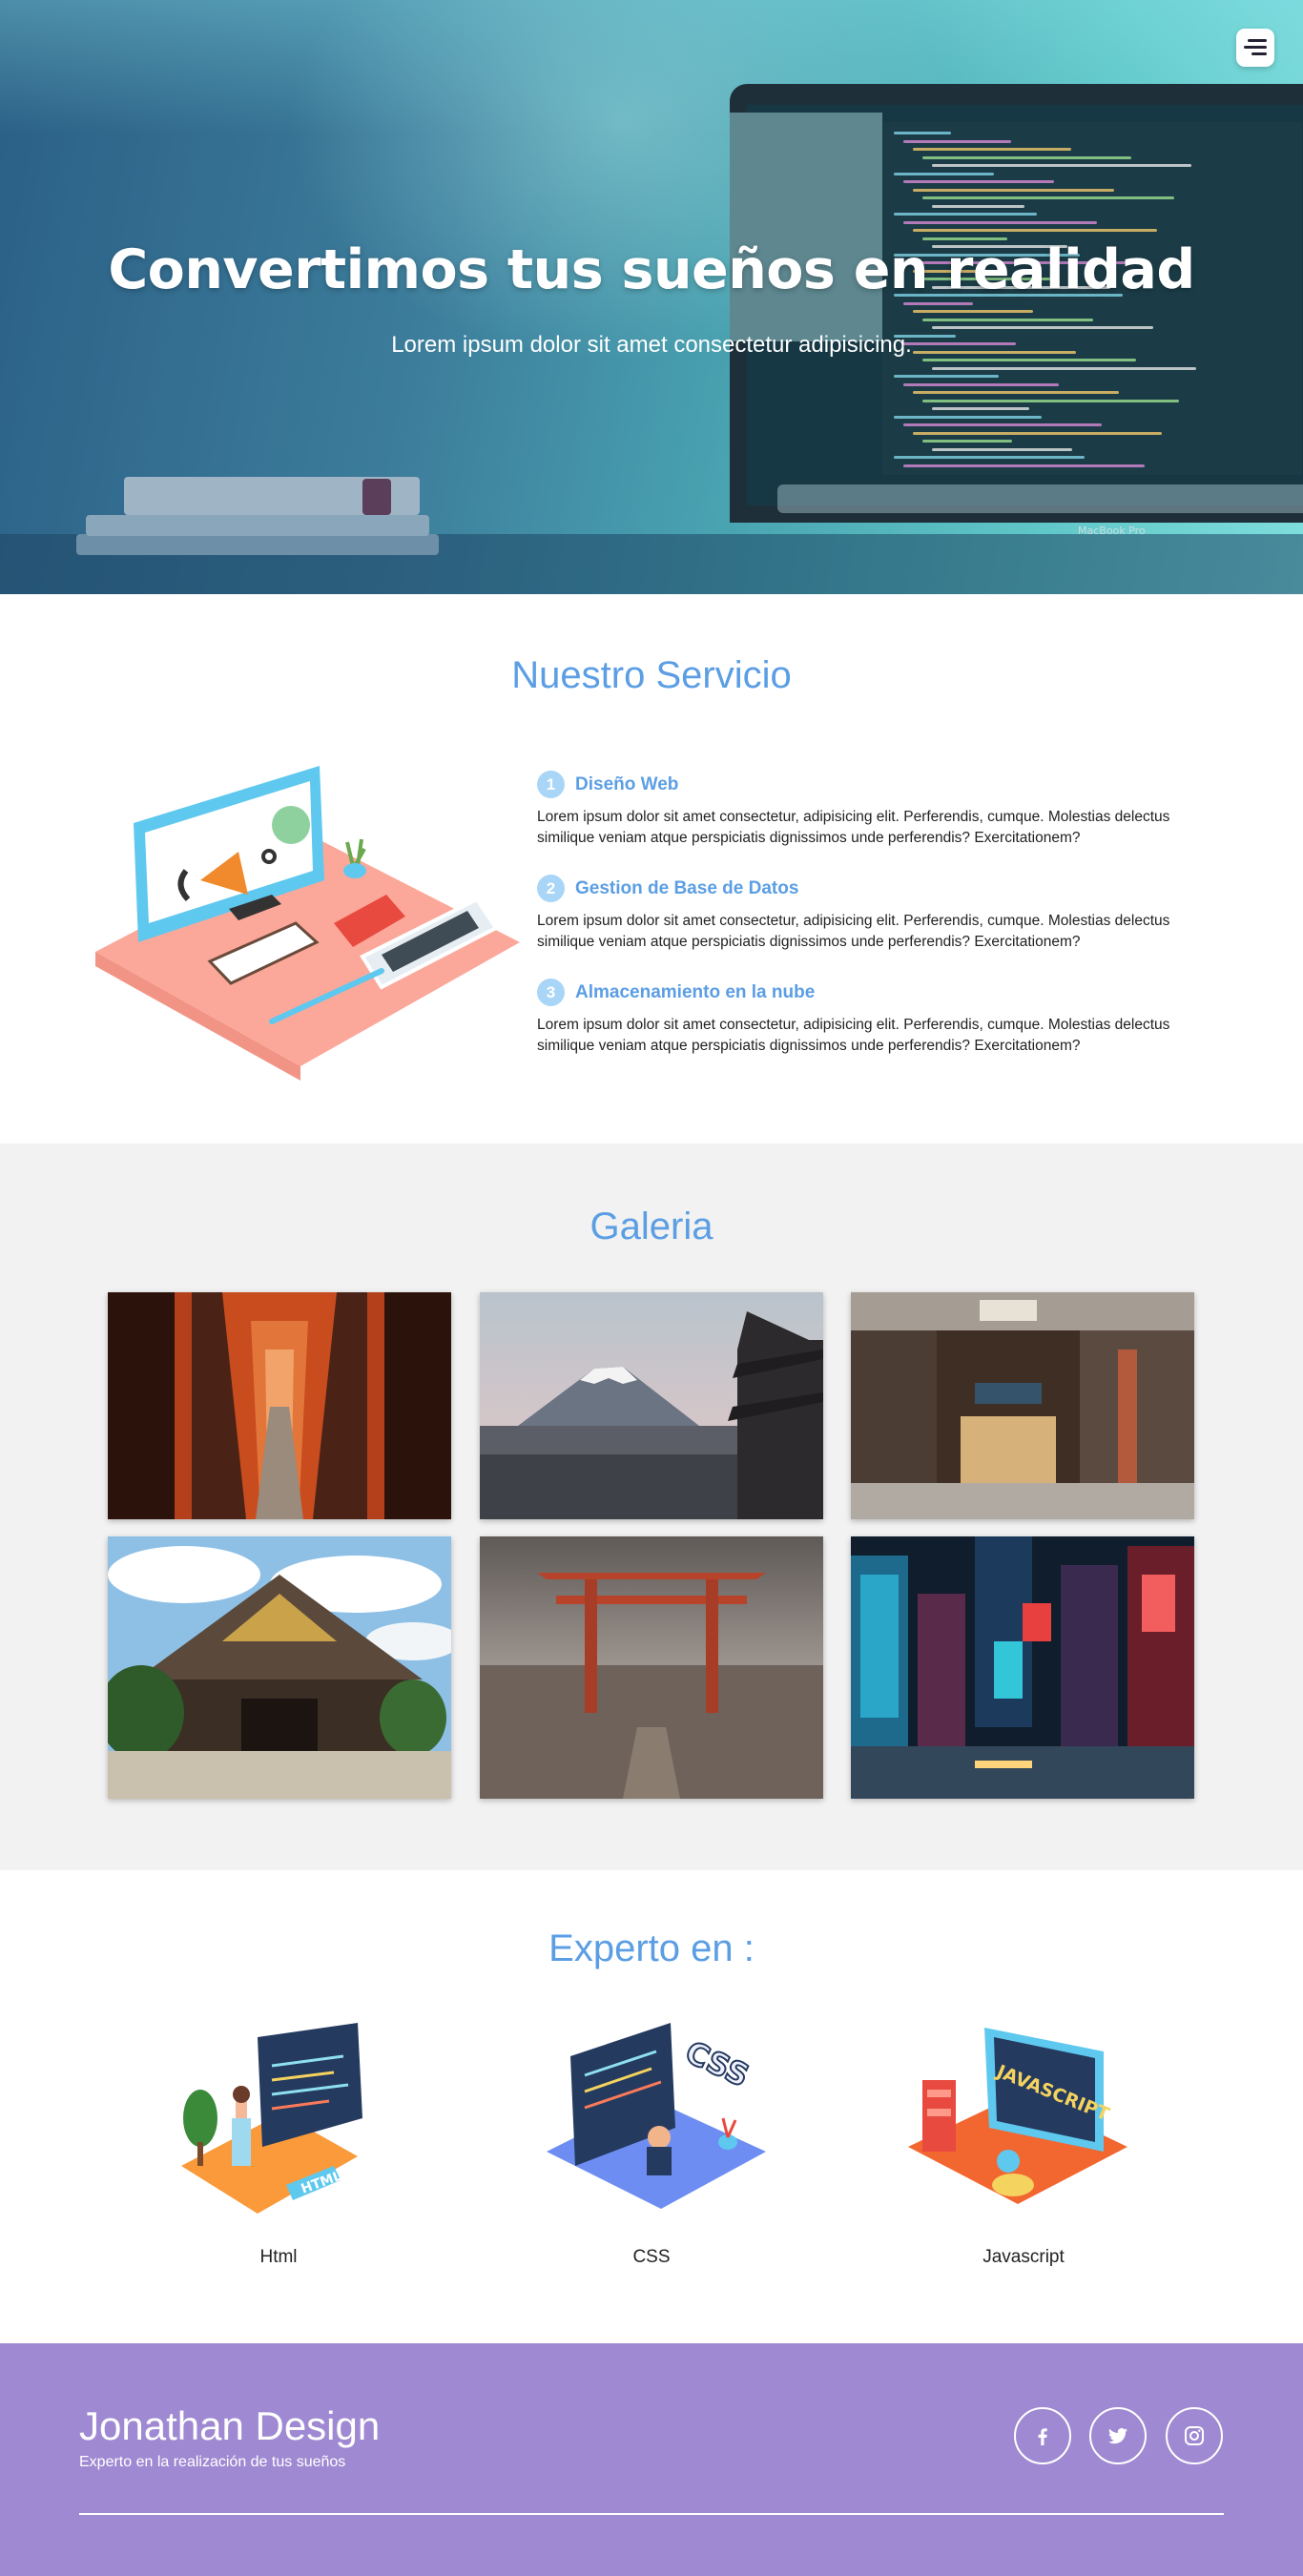 The image size is (1303, 2576). I want to click on javascript-illustration: JAVASCRIPT, so click(1017, 2116).